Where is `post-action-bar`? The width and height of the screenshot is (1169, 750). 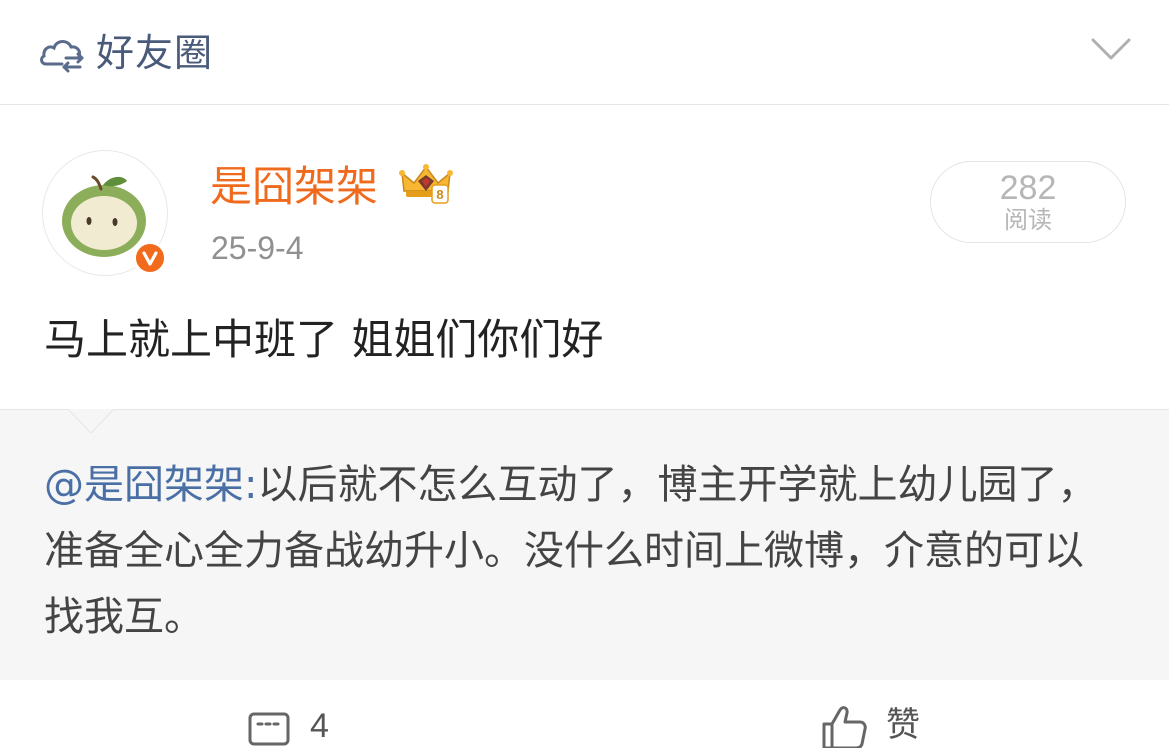 post-action-bar is located at coordinates (584, 711).